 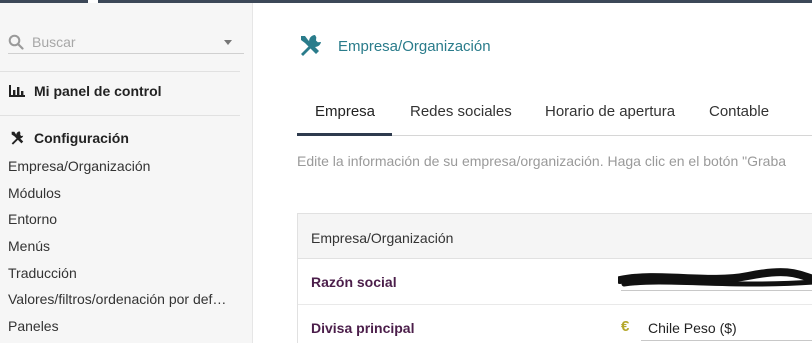 I want to click on chart-icon, so click(x=17, y=91).